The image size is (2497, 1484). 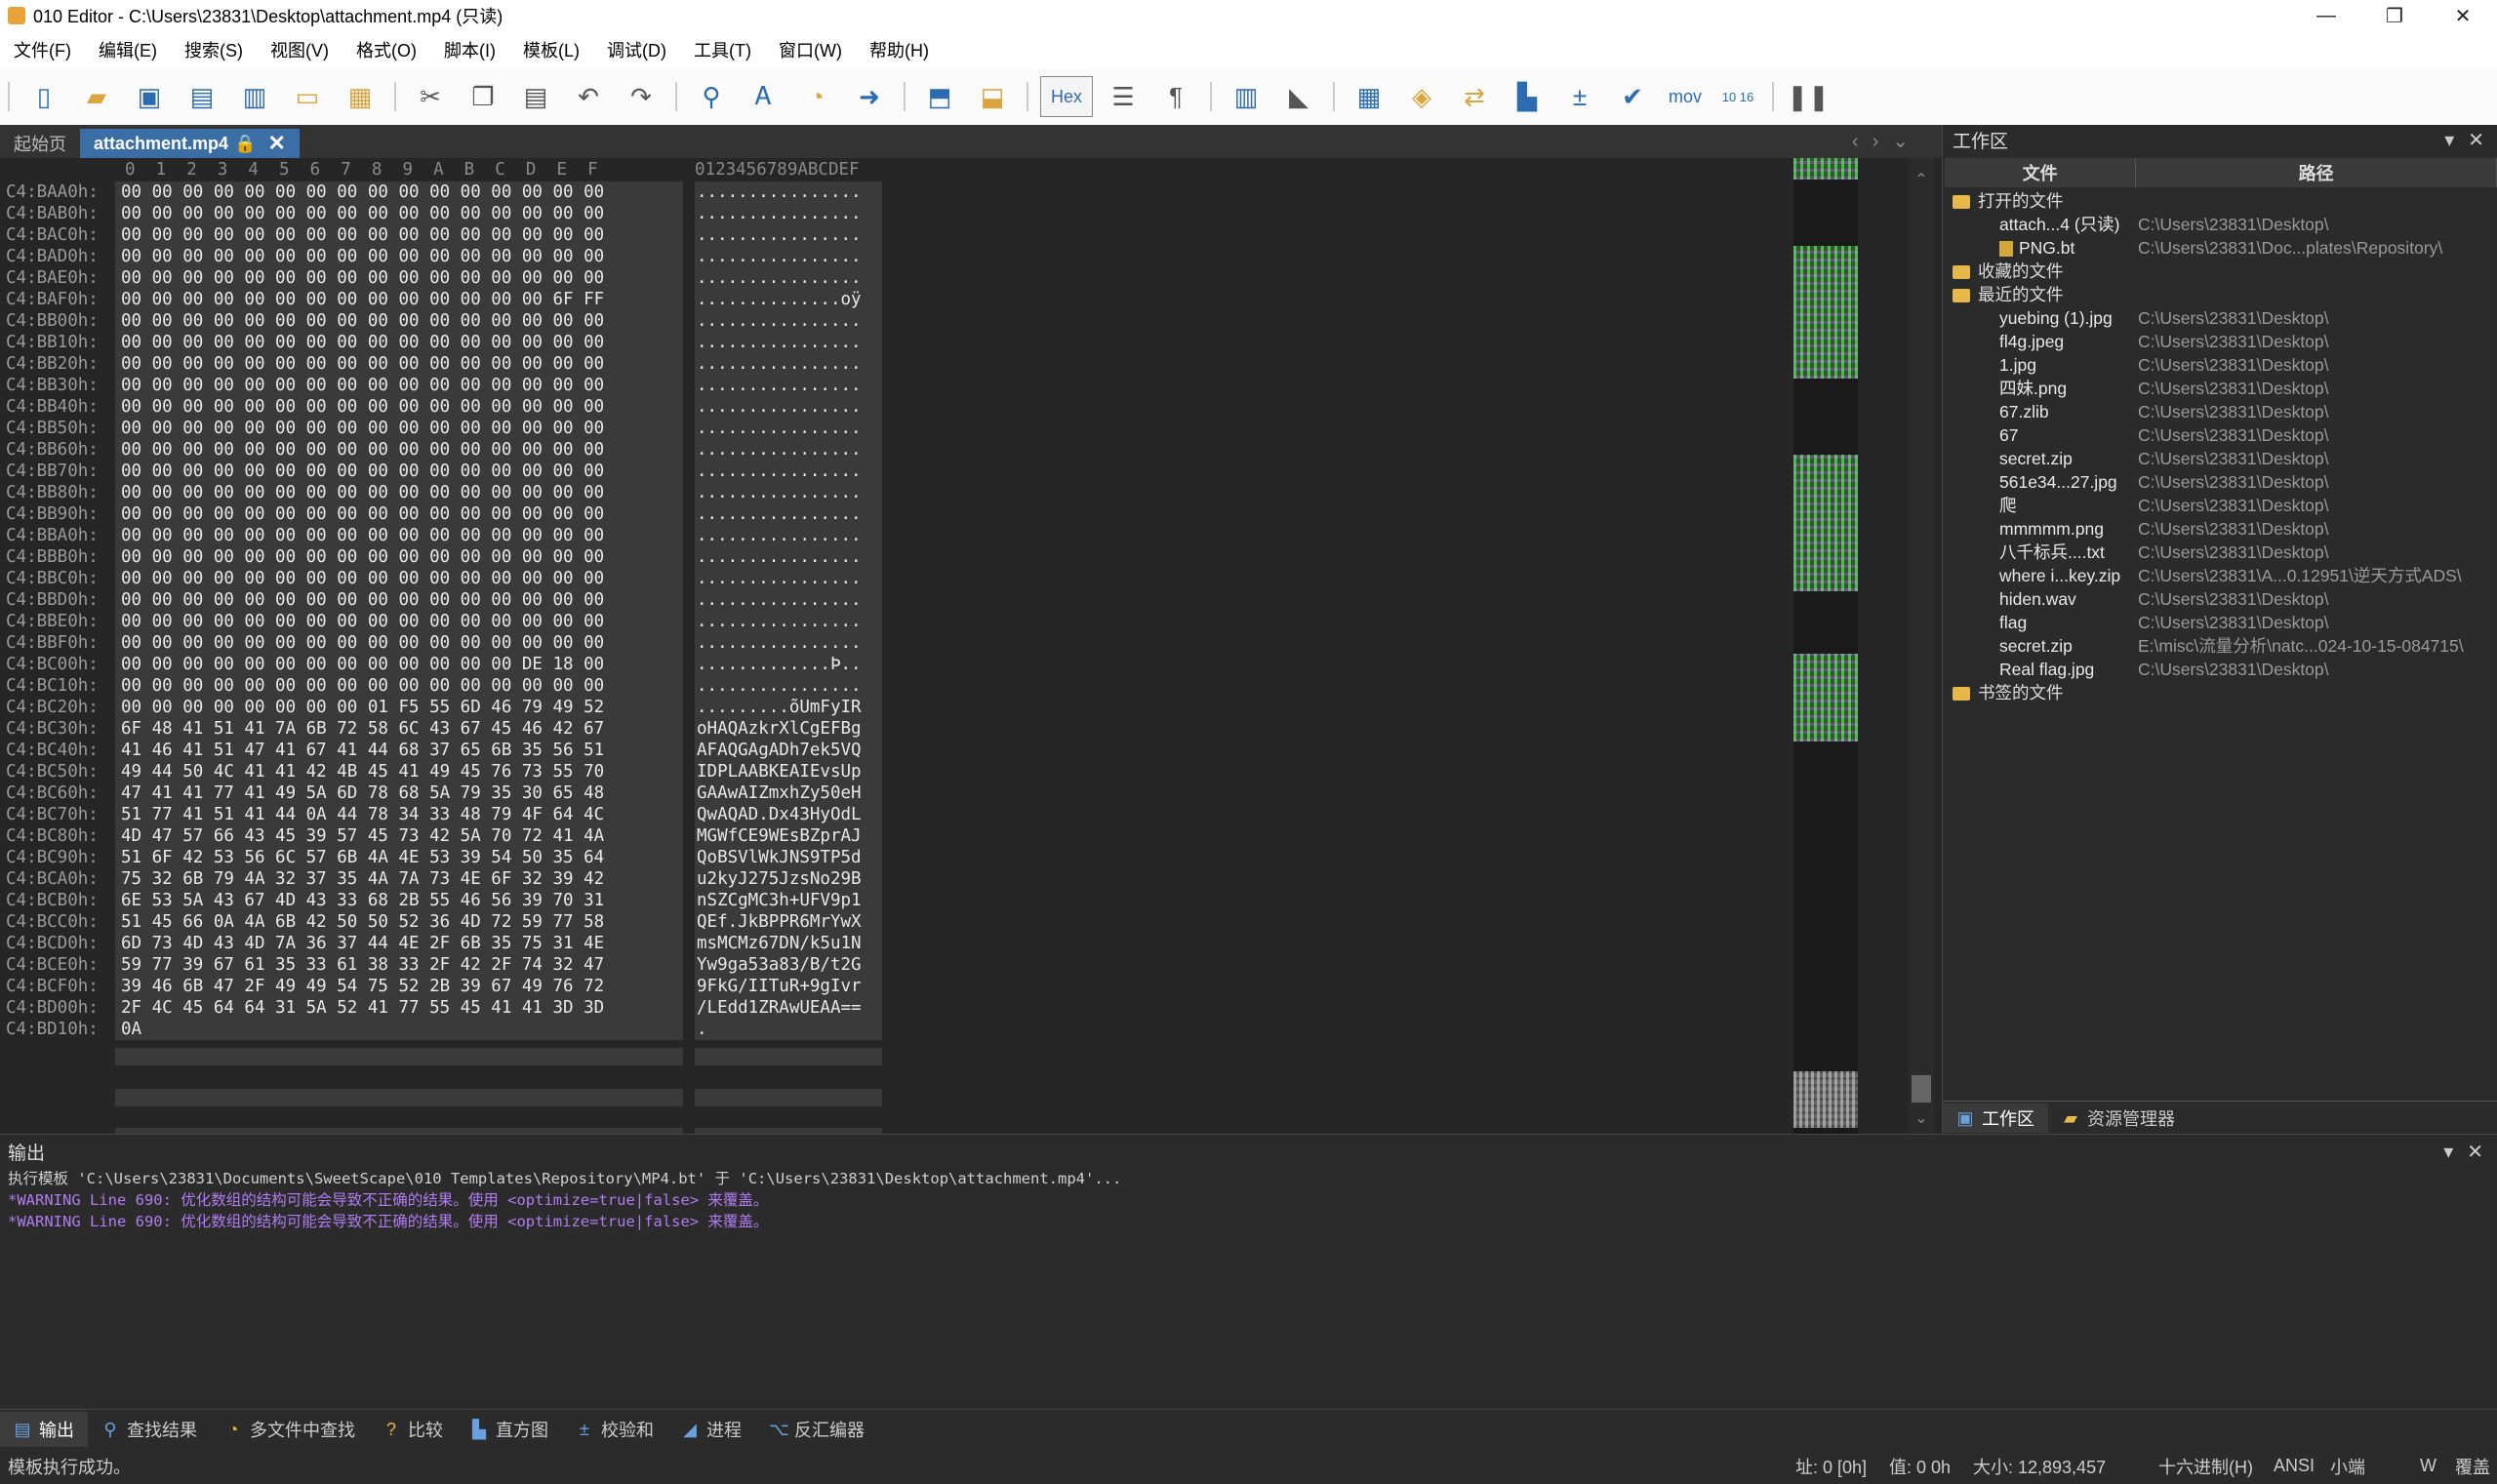 What do you see at coordinates (2348, 1466) in the screenshot?
I see `status-endian: 小端` at bounding box center [2348, 1466].